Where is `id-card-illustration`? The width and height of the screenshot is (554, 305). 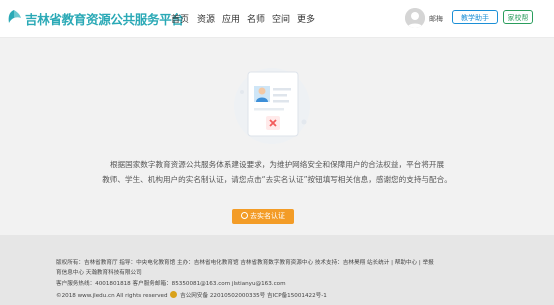
id-card-illustration is located at coordinates (272, 106).